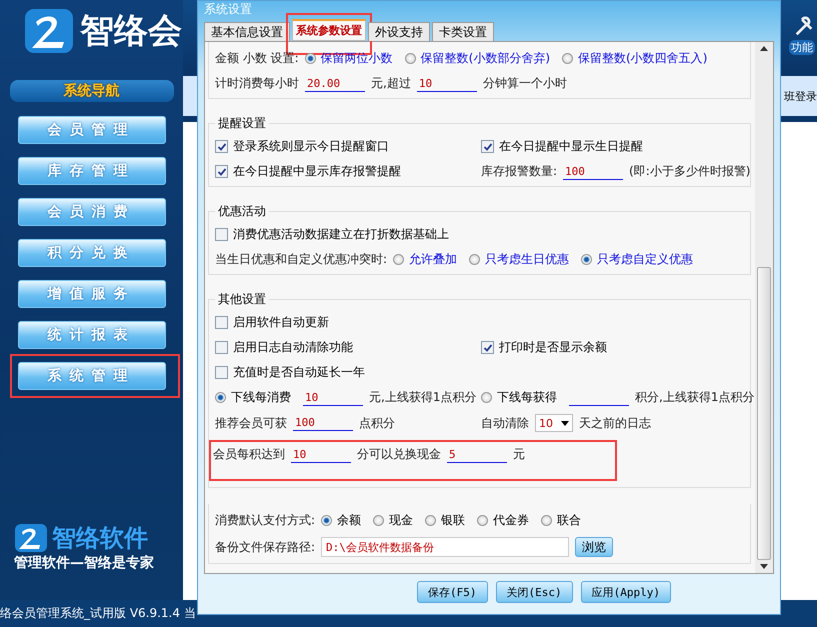  I want to click on dialog-button: 关闭(Esc), so click(534, 592).